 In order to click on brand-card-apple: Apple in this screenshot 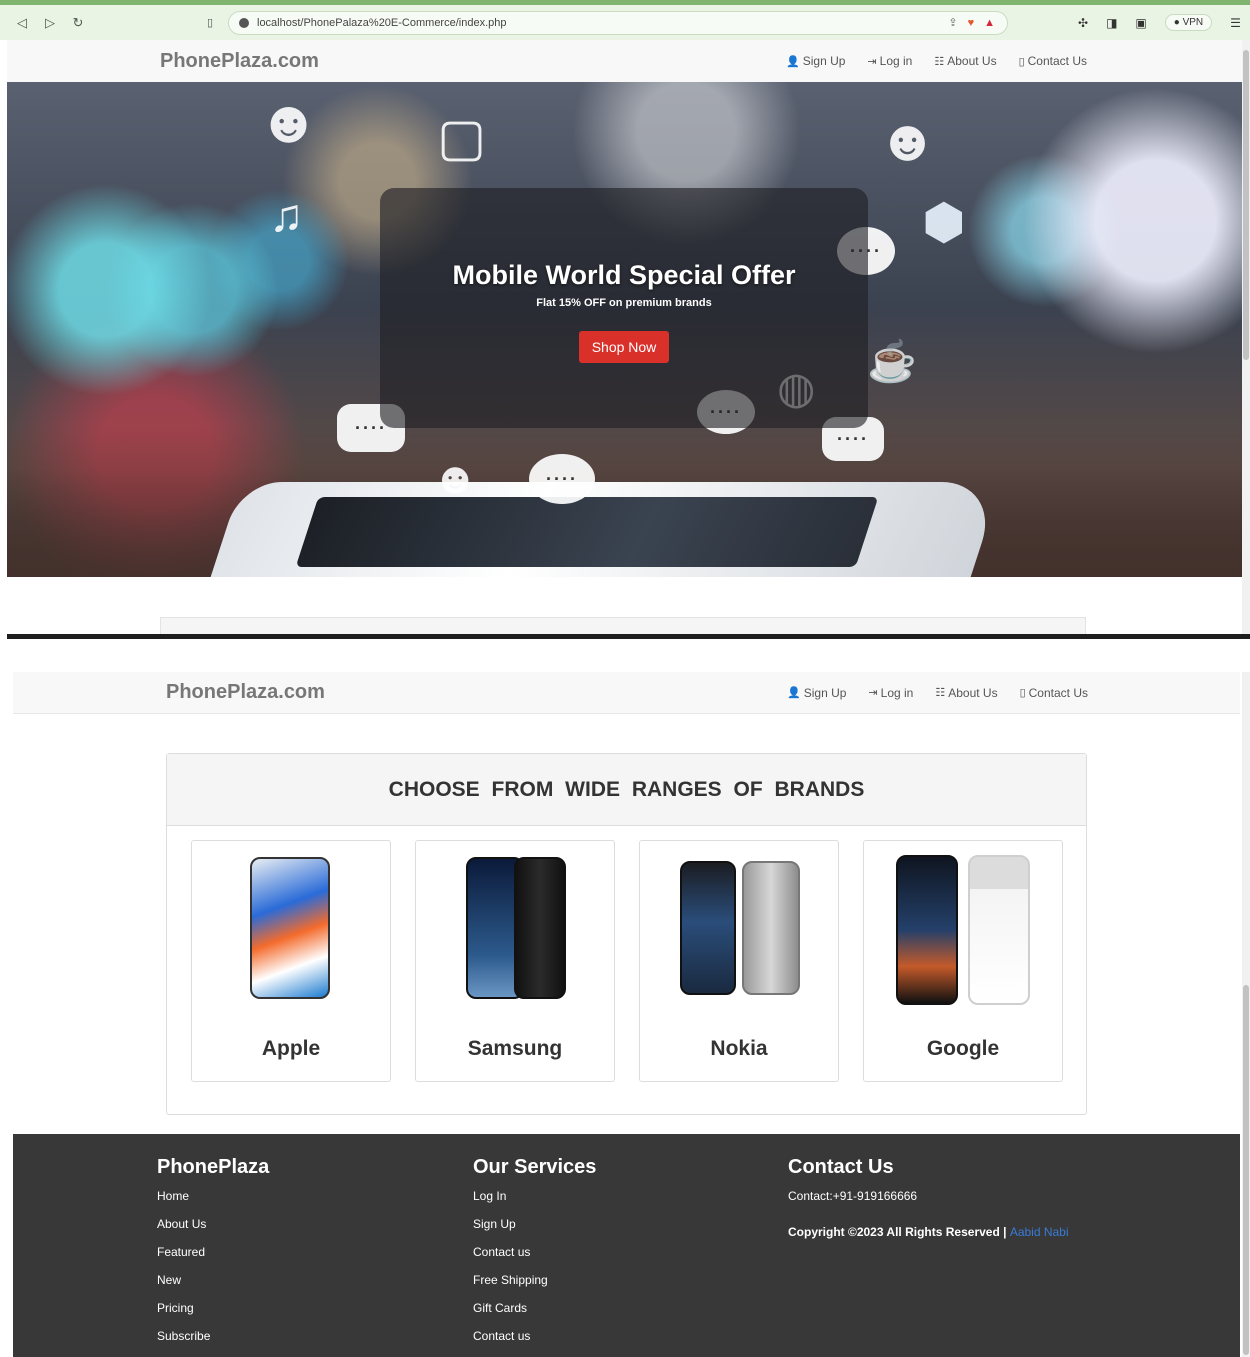, I will do `click(291, 961)`.